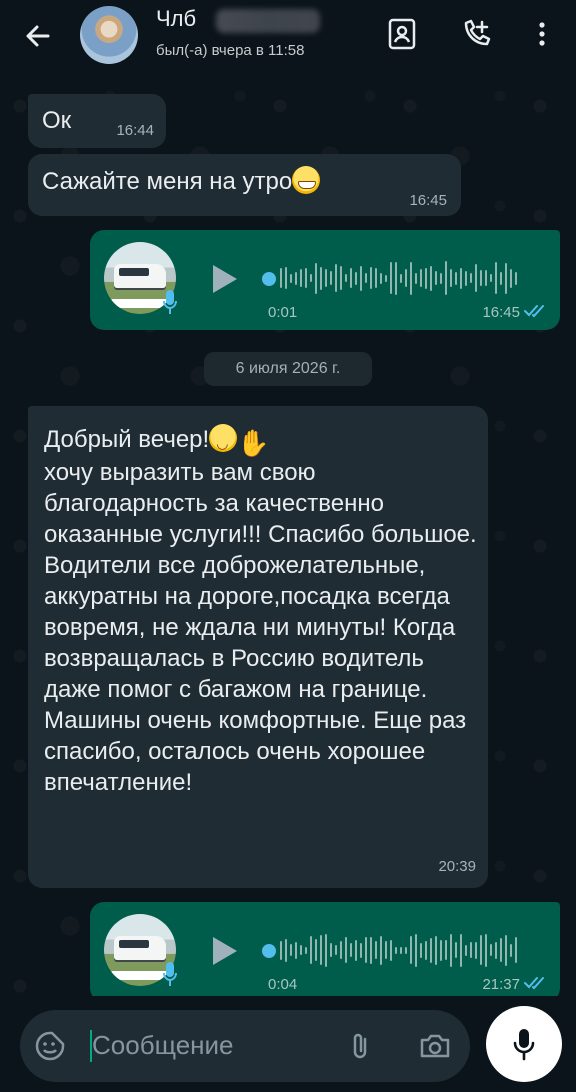 The image size is (576, 1092). What do you see at coordinates (402, 34) in the screenshot?
I see `contact-card-icon` at bounding box center [402, 34].